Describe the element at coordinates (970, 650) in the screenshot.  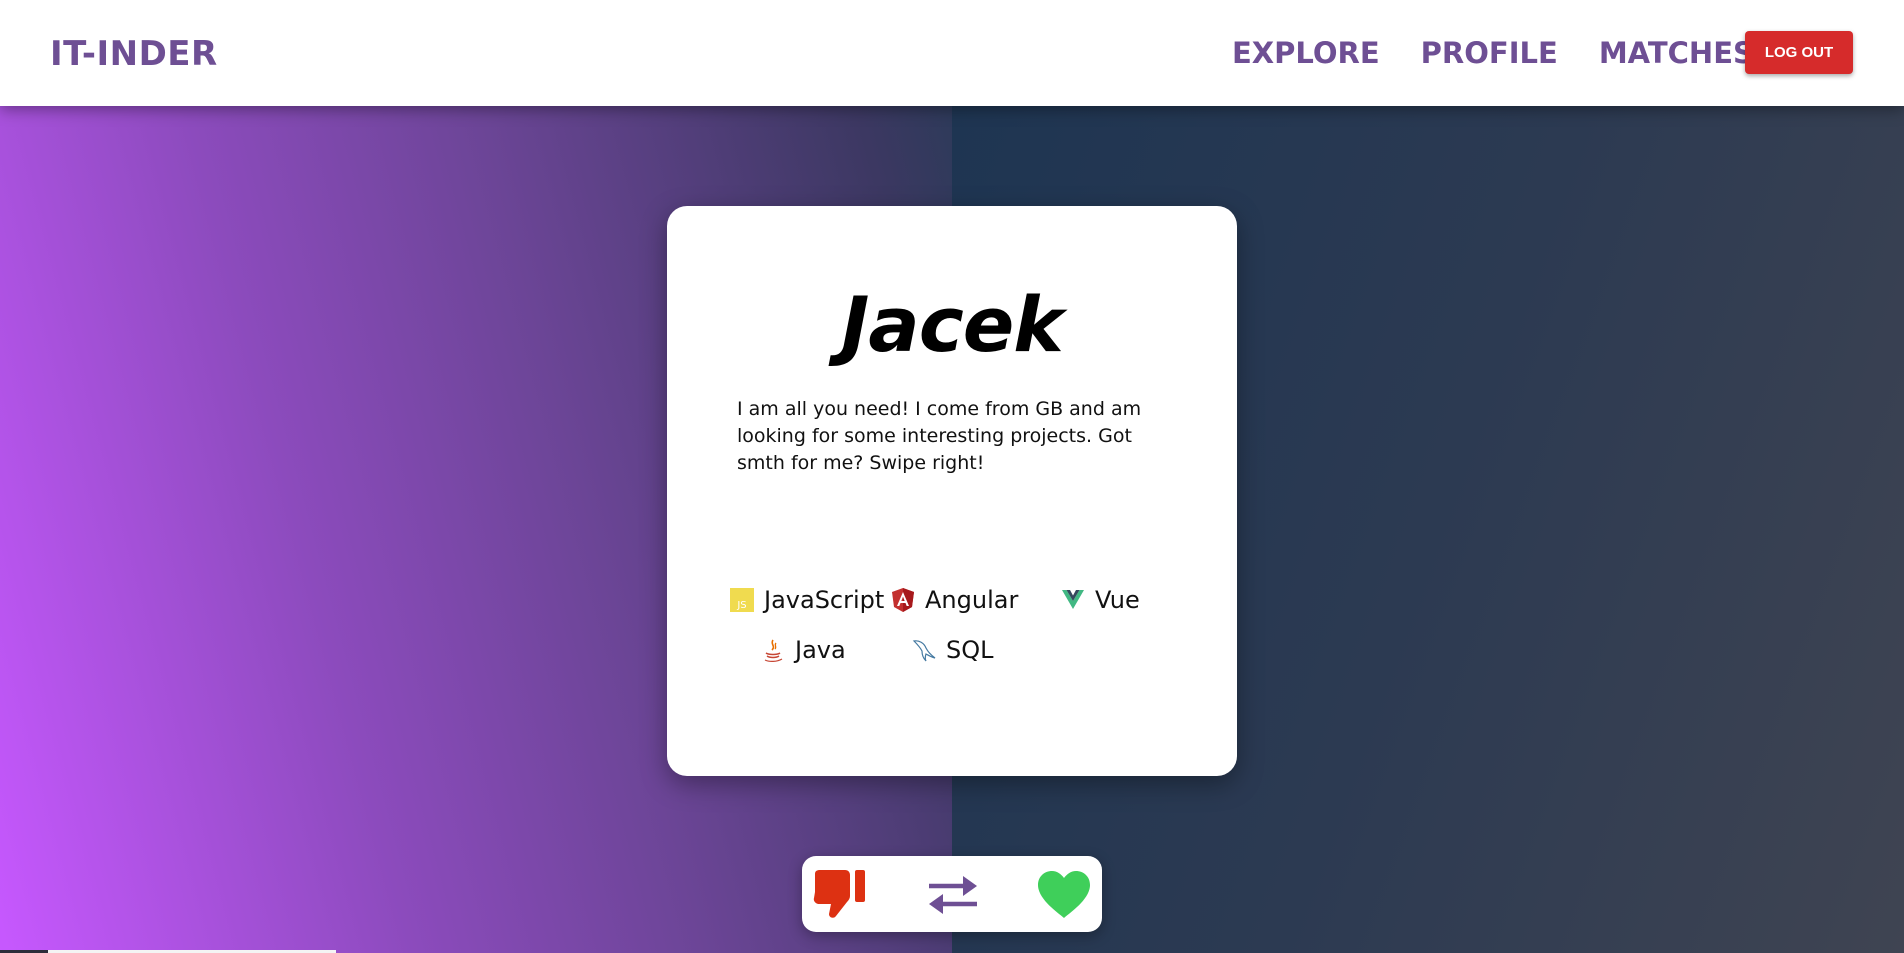
I see `skill-label: SQL` at that location.